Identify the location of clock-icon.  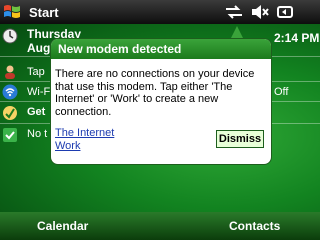
(10, 36).